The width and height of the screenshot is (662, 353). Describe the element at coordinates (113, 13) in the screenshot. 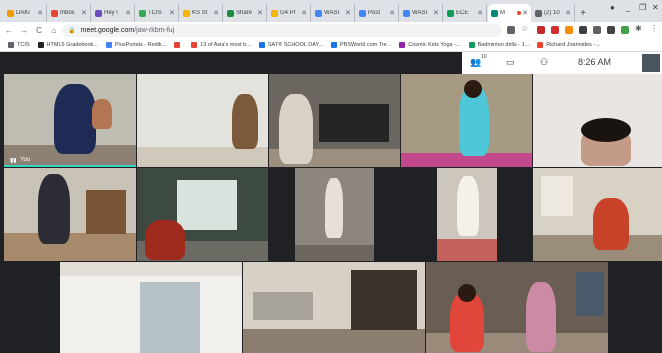

I see `browser-tab: Hey l ✕` at that location.